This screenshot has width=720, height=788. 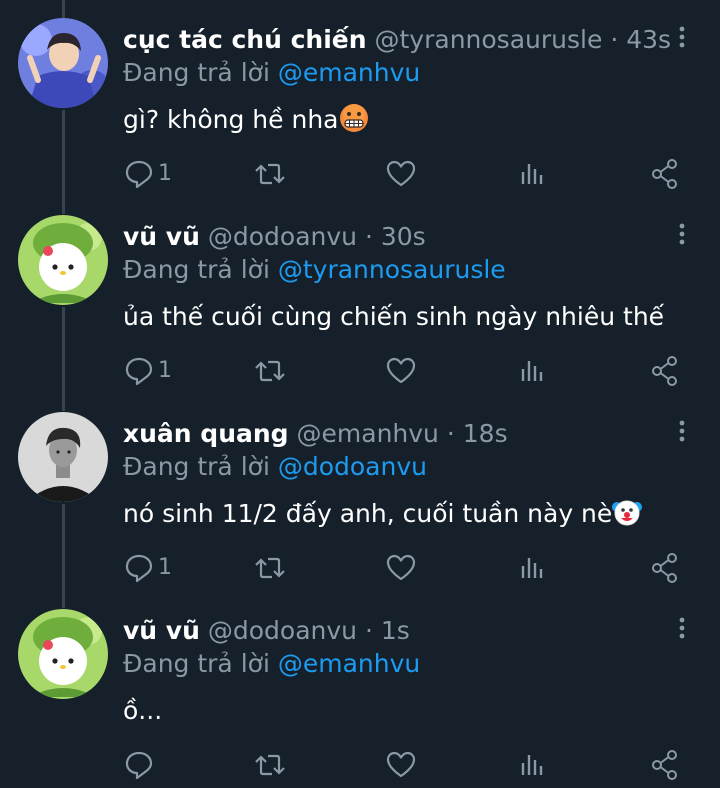 I want to click on mention-link: @dodoanvu, so click(x=352, y=466).